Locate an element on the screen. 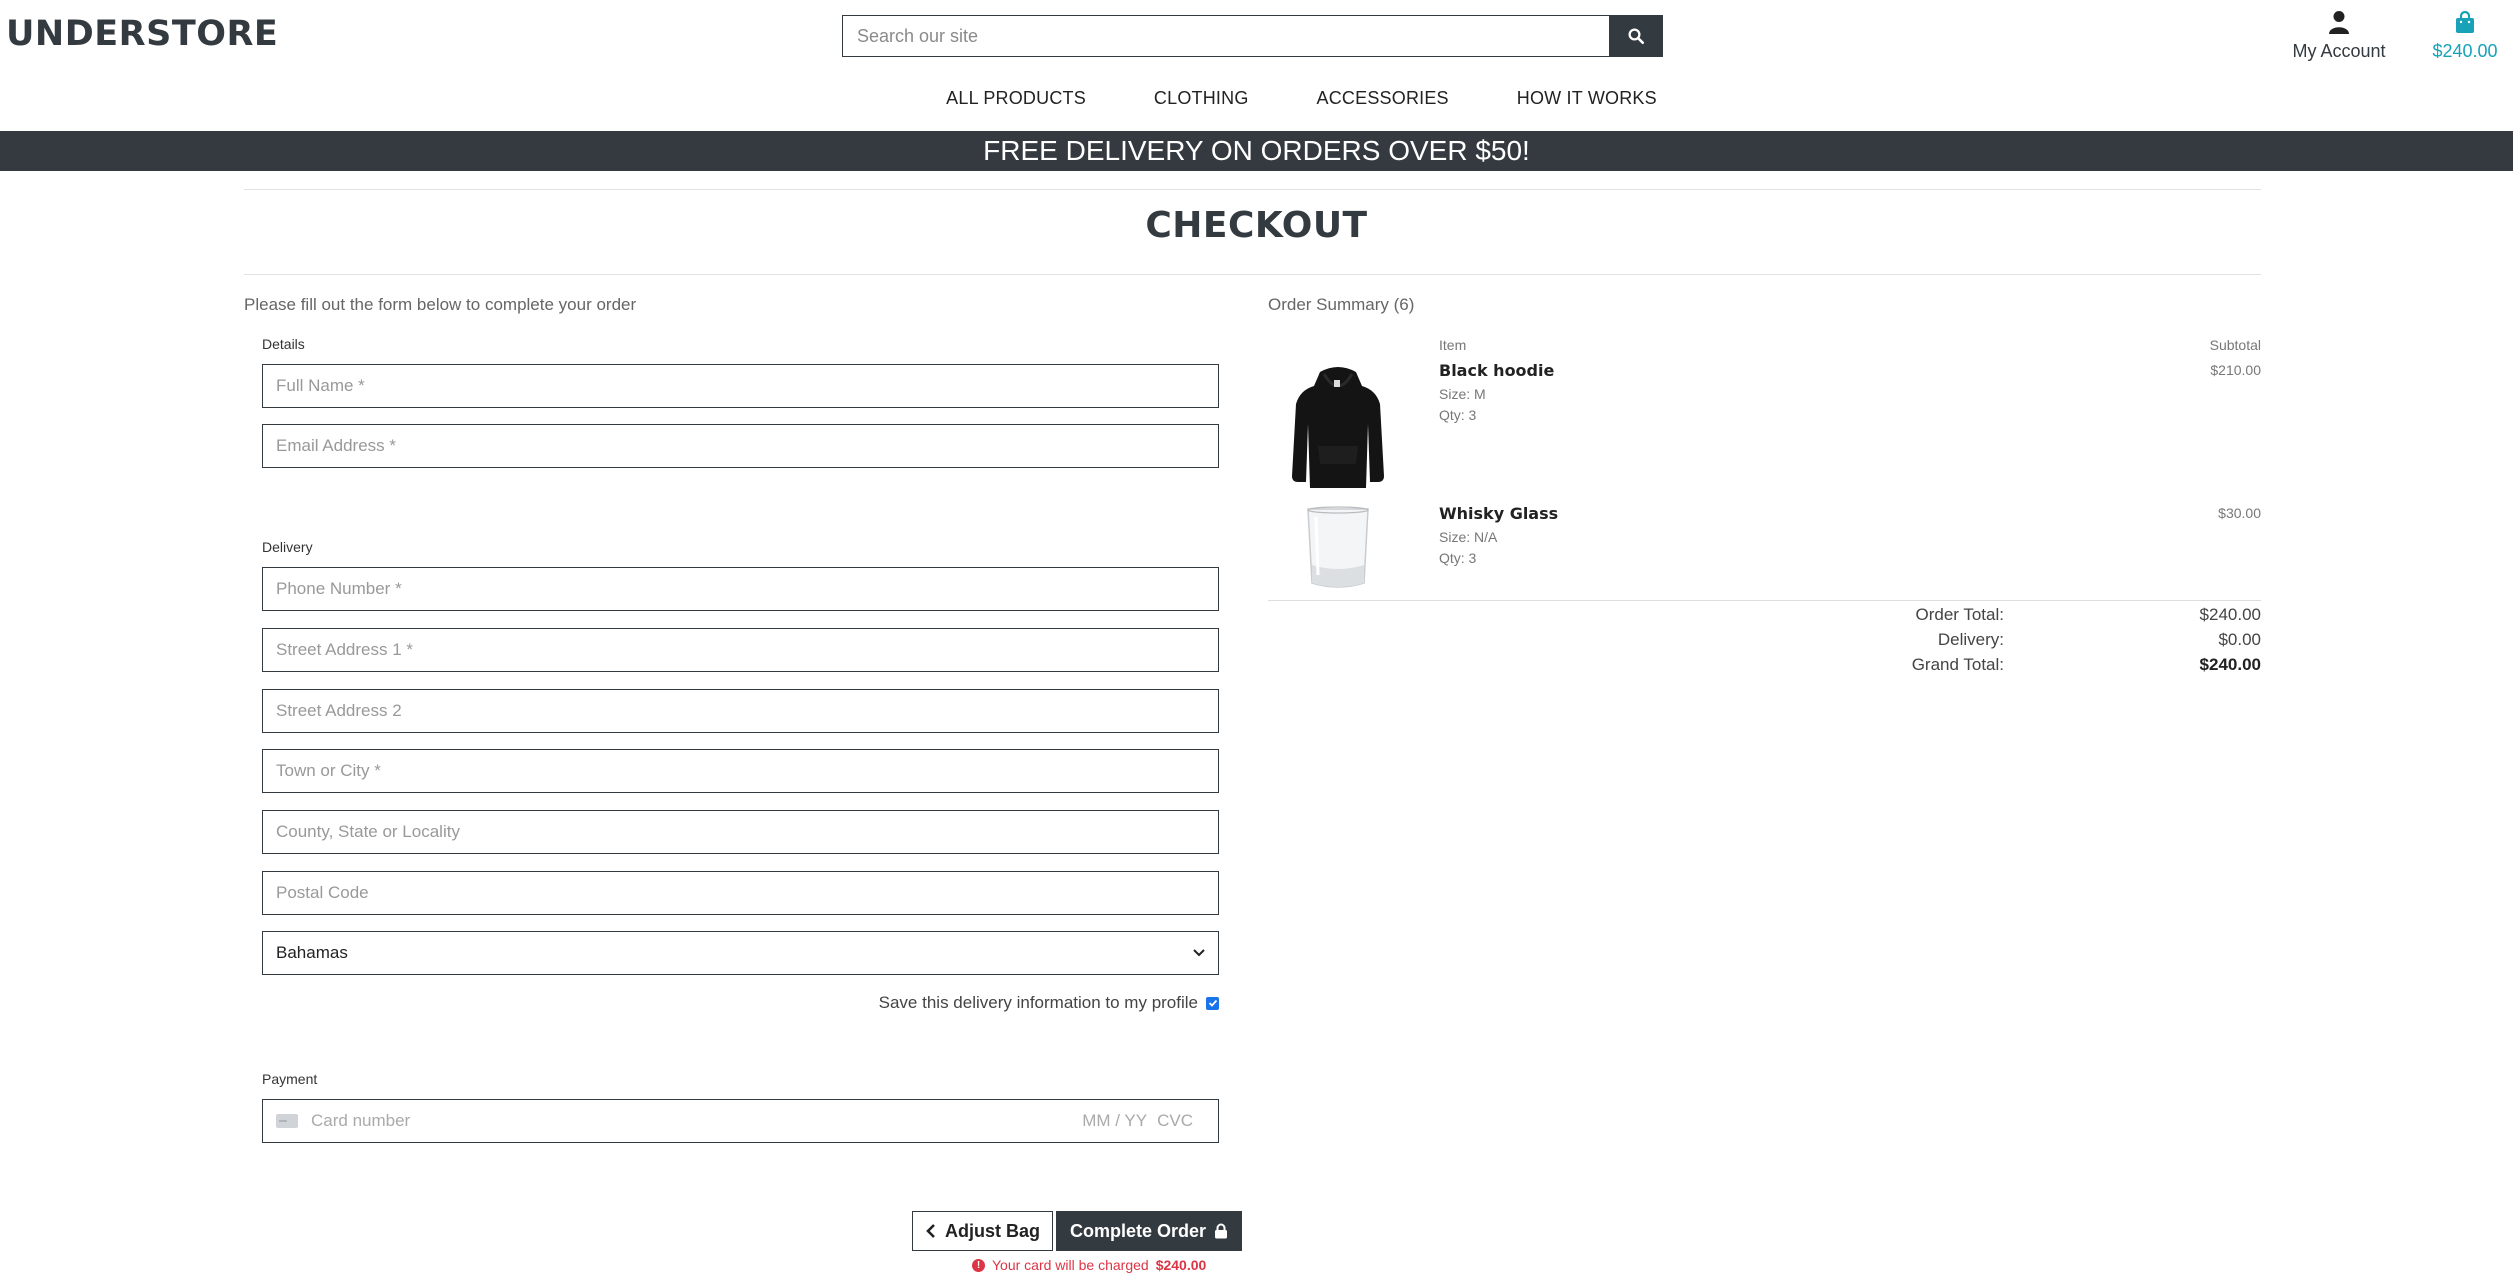 This screenshot has width=2513, height=1283. grand-total-value: $240.00 is located at coordinates (2230, 664).